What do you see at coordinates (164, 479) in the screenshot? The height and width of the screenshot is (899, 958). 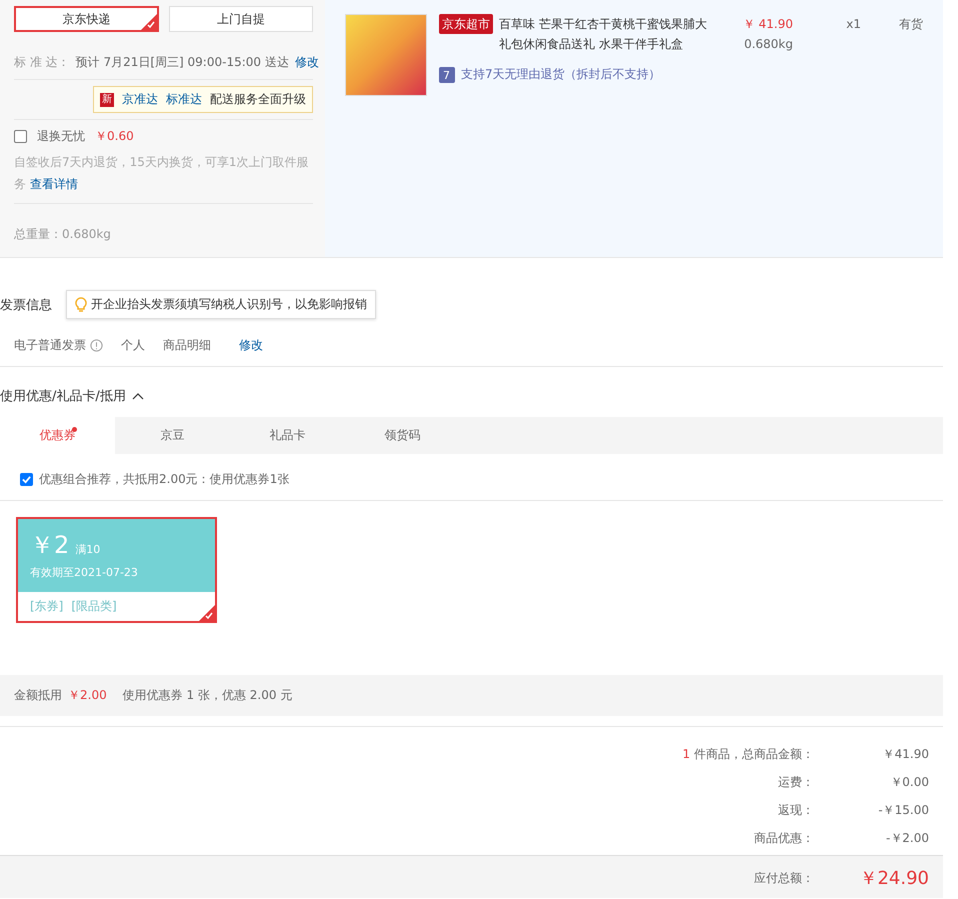 I see `recommend-text: 优惠组合推荐，共抵用2.00元：使用优惠券1张` at bounding box center [164, 479].